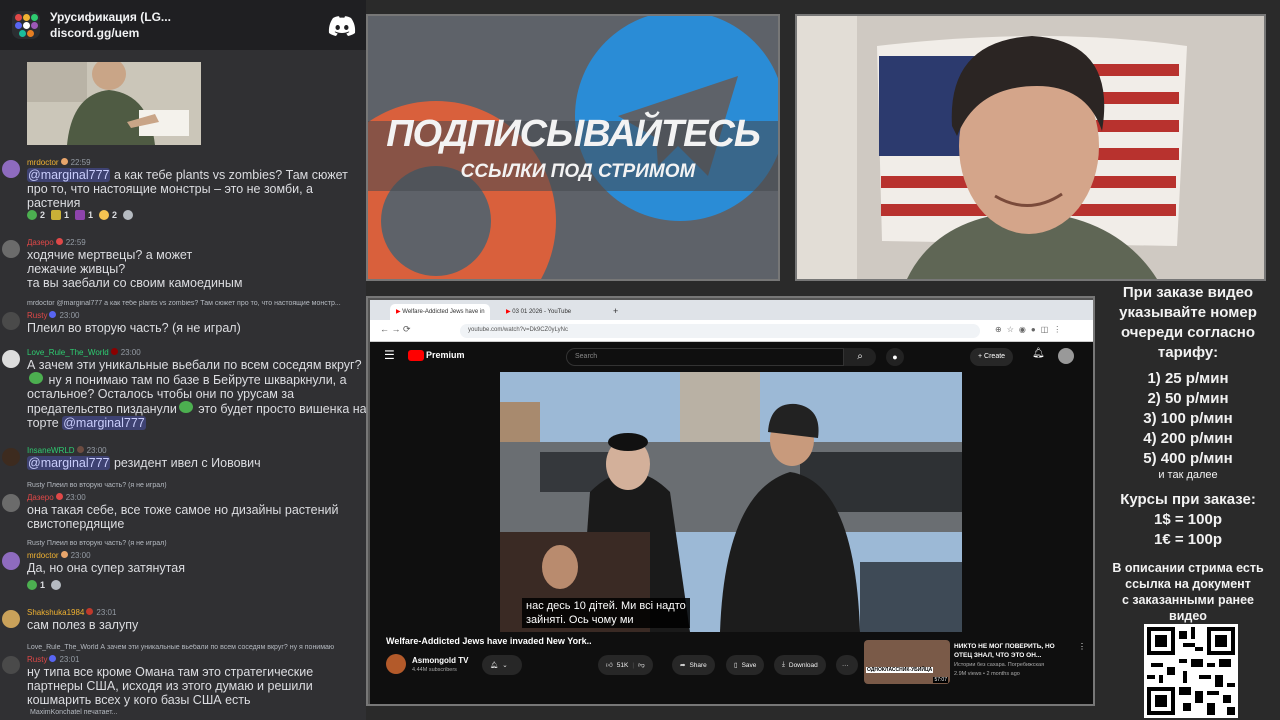 Image resolution: width=1280 pixels, height=720 pixels. I want to click on channel-name: Asmongold TV, so click(440, 660).